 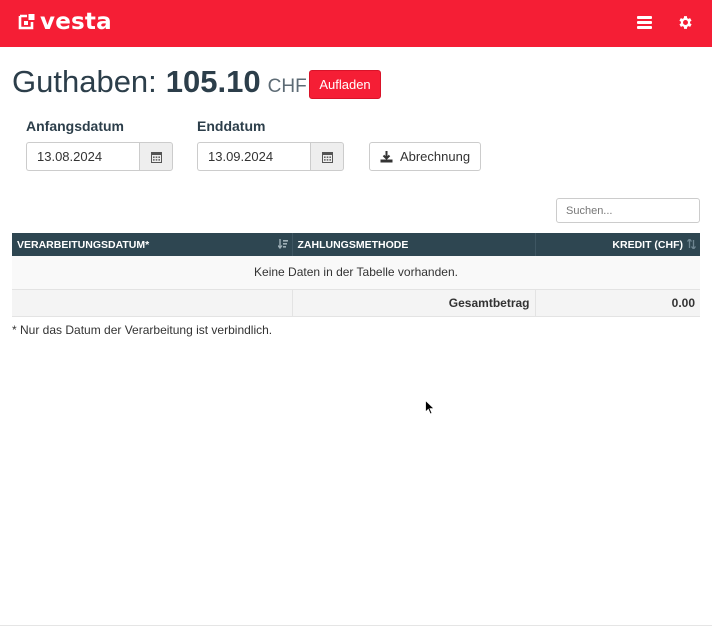 I want to click on start-date-label: Anfangsdatum, so click(x=75, y=126).